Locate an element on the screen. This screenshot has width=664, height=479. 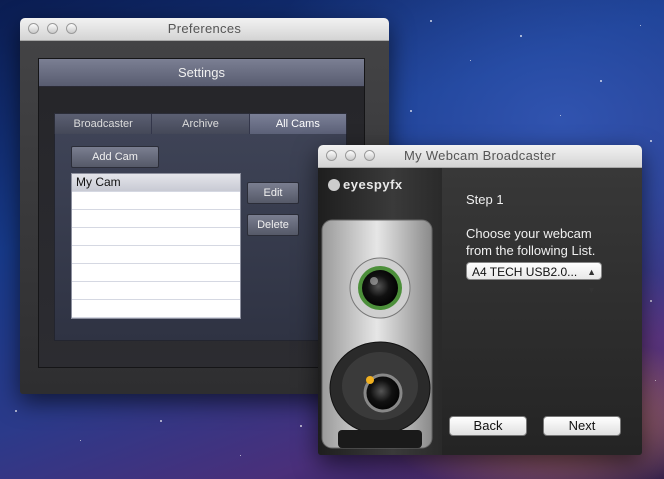
webcam-illustration: eyespyfx is located at coordinates (380, 311).